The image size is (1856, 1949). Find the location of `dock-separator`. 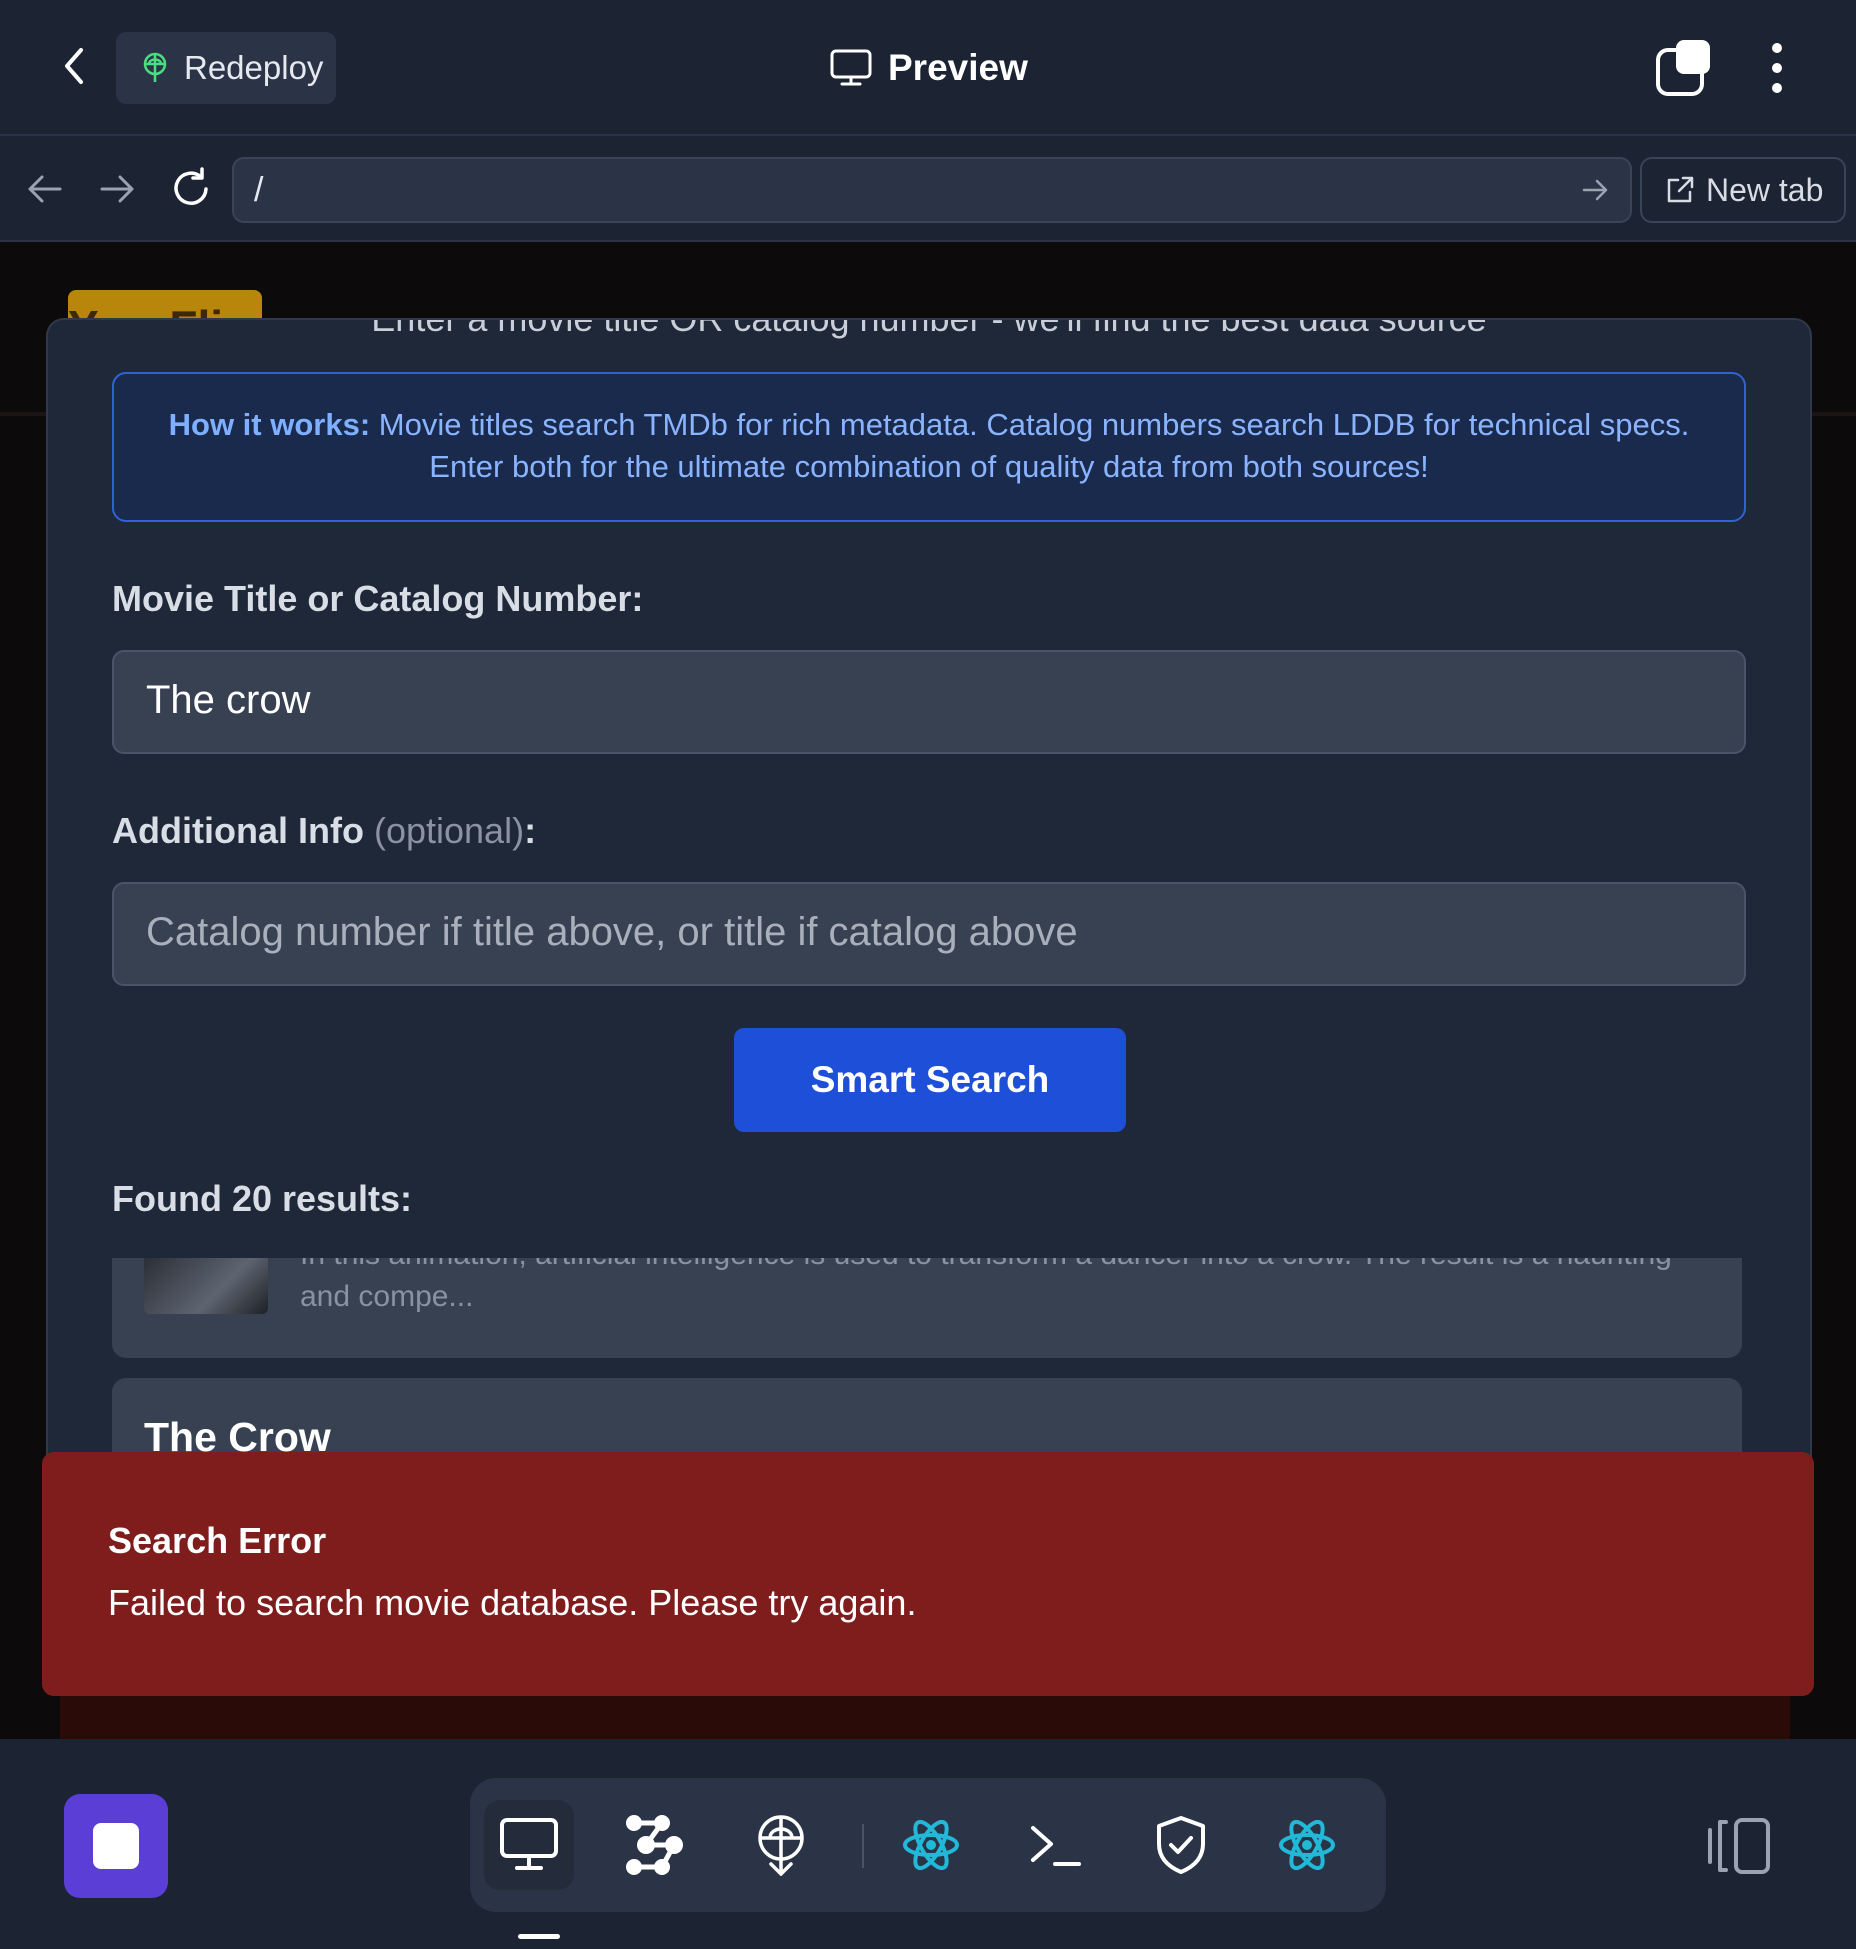

dock-separator is located at coordinates (863, 1846).